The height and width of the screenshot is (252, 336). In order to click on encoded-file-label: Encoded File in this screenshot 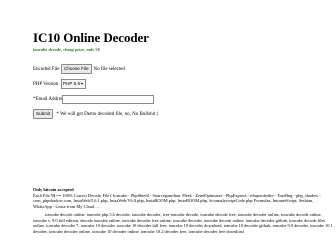, I will do `click(46, 69)`.